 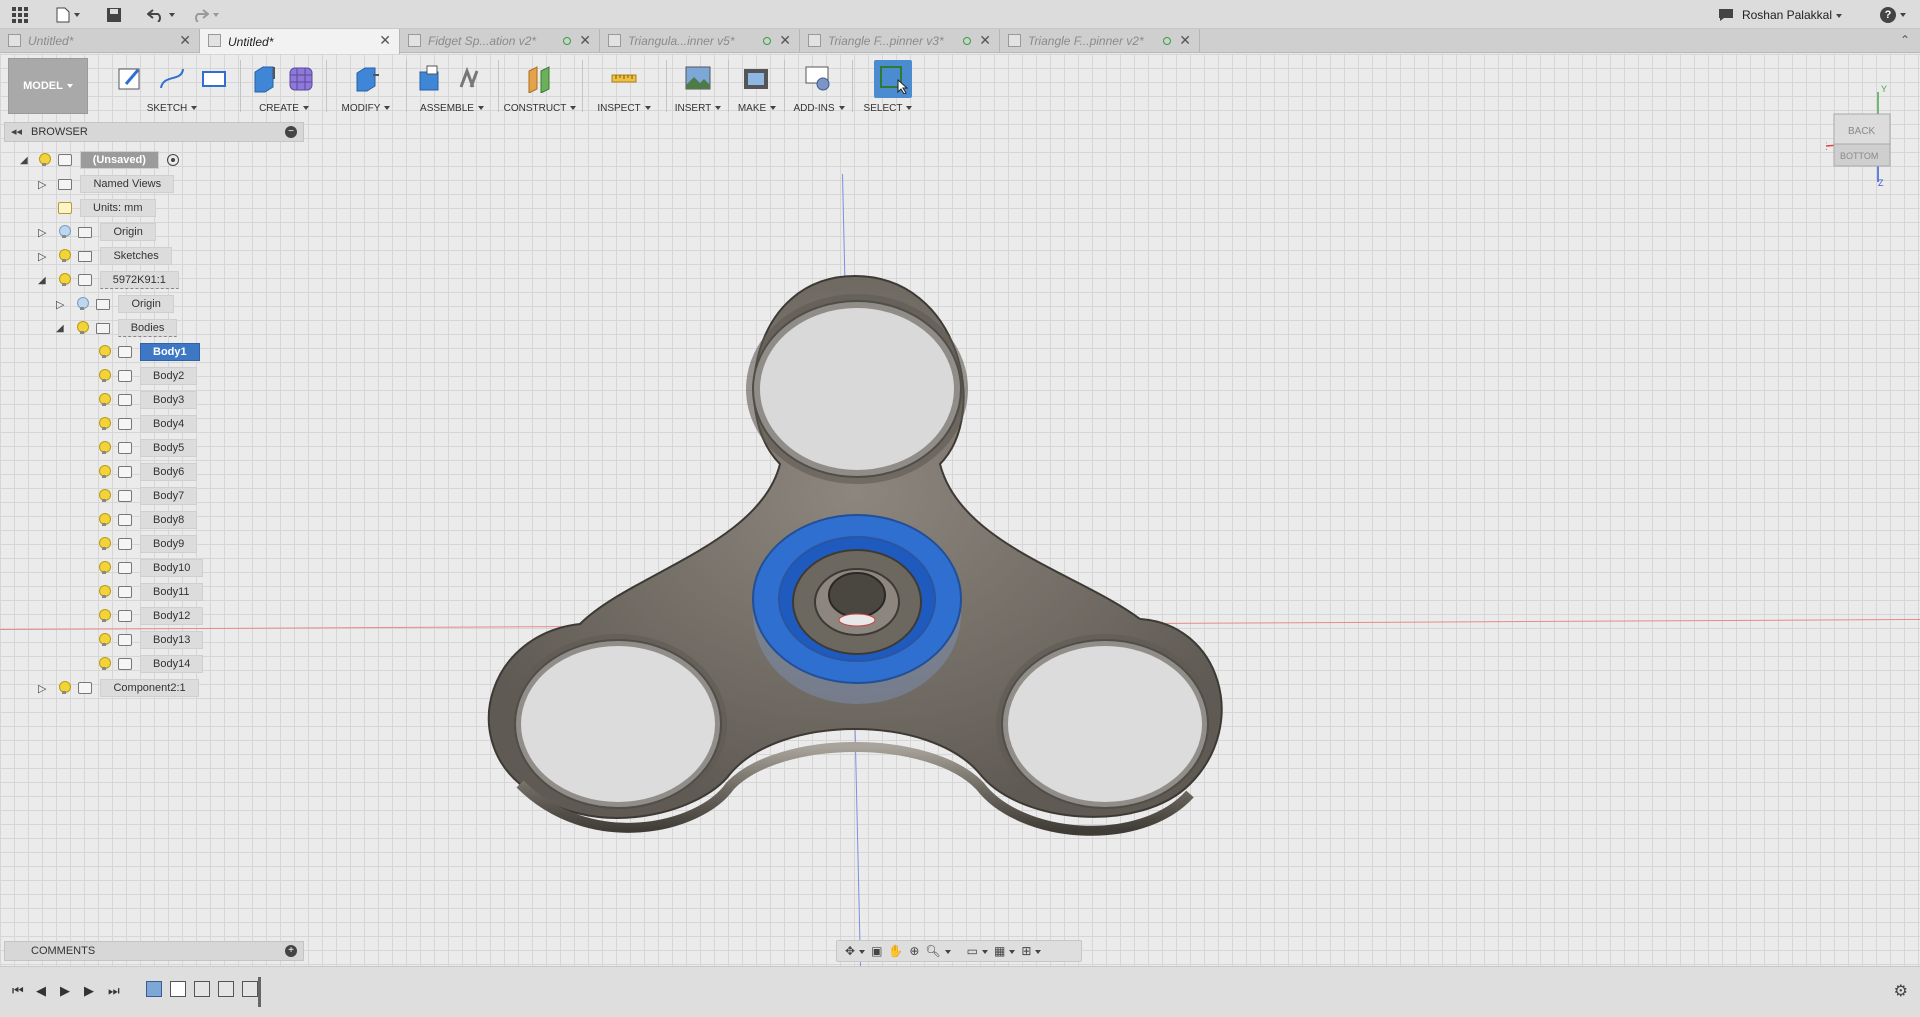 What do you see at coordinates (151, 568) in the screenshot?
I see `tree-body: Body10` at bounding box center [151, 568].